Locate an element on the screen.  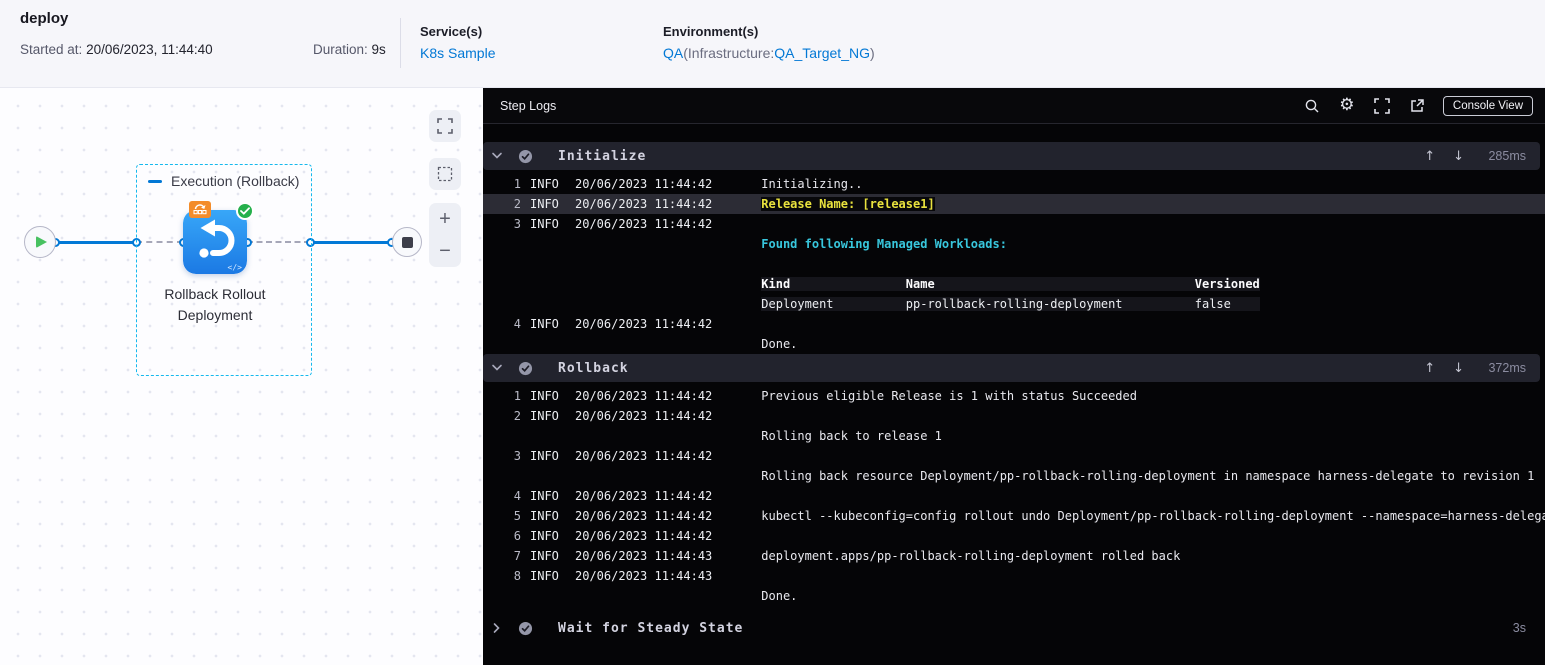
console-actions: ⚙ Console View is located at coordinates (1418, 105).